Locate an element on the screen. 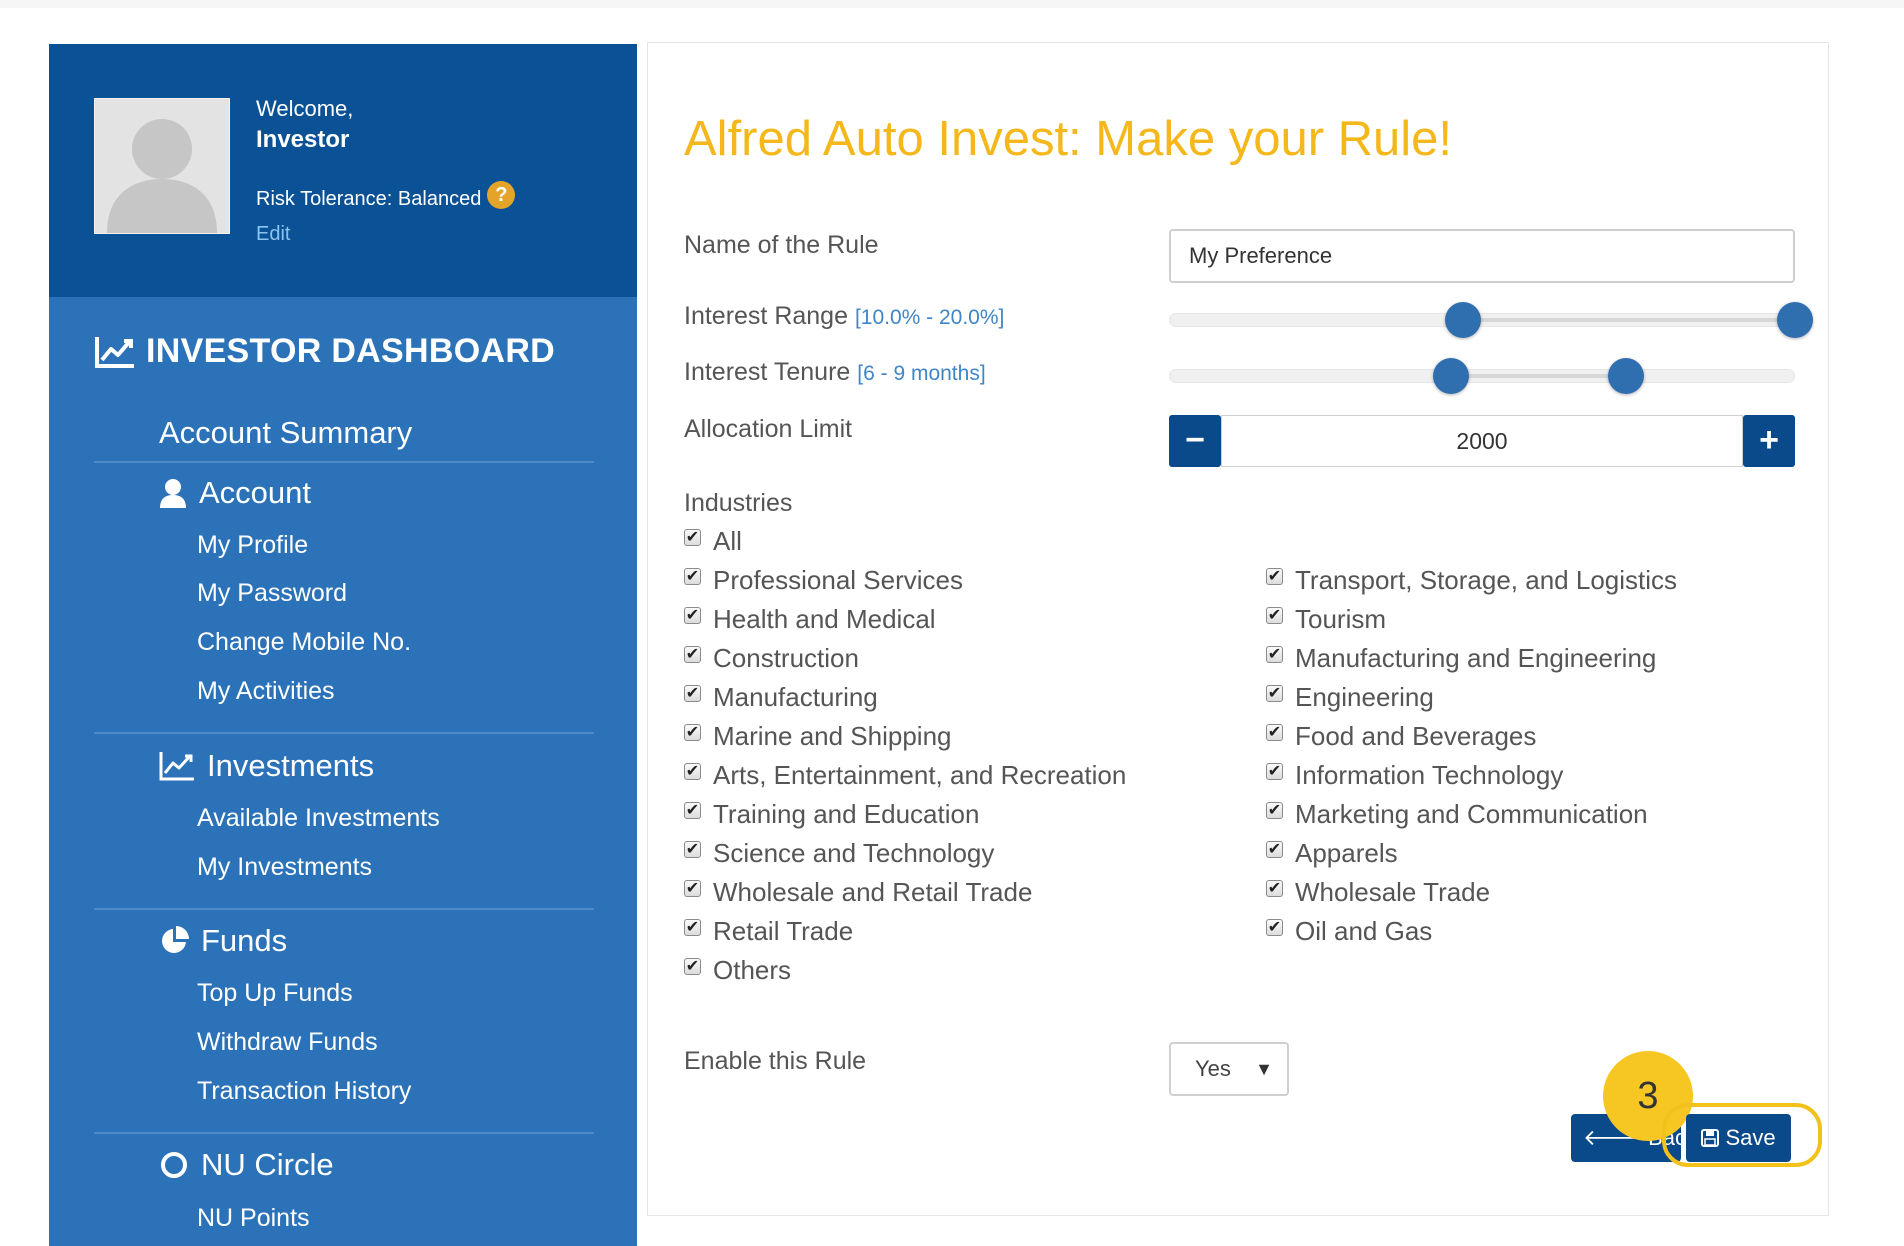 Image resolution: width=1904 pixels, height=1246 pixels. sidebar-item-available-investments: Available Investments is located at coordinates (318, 818).